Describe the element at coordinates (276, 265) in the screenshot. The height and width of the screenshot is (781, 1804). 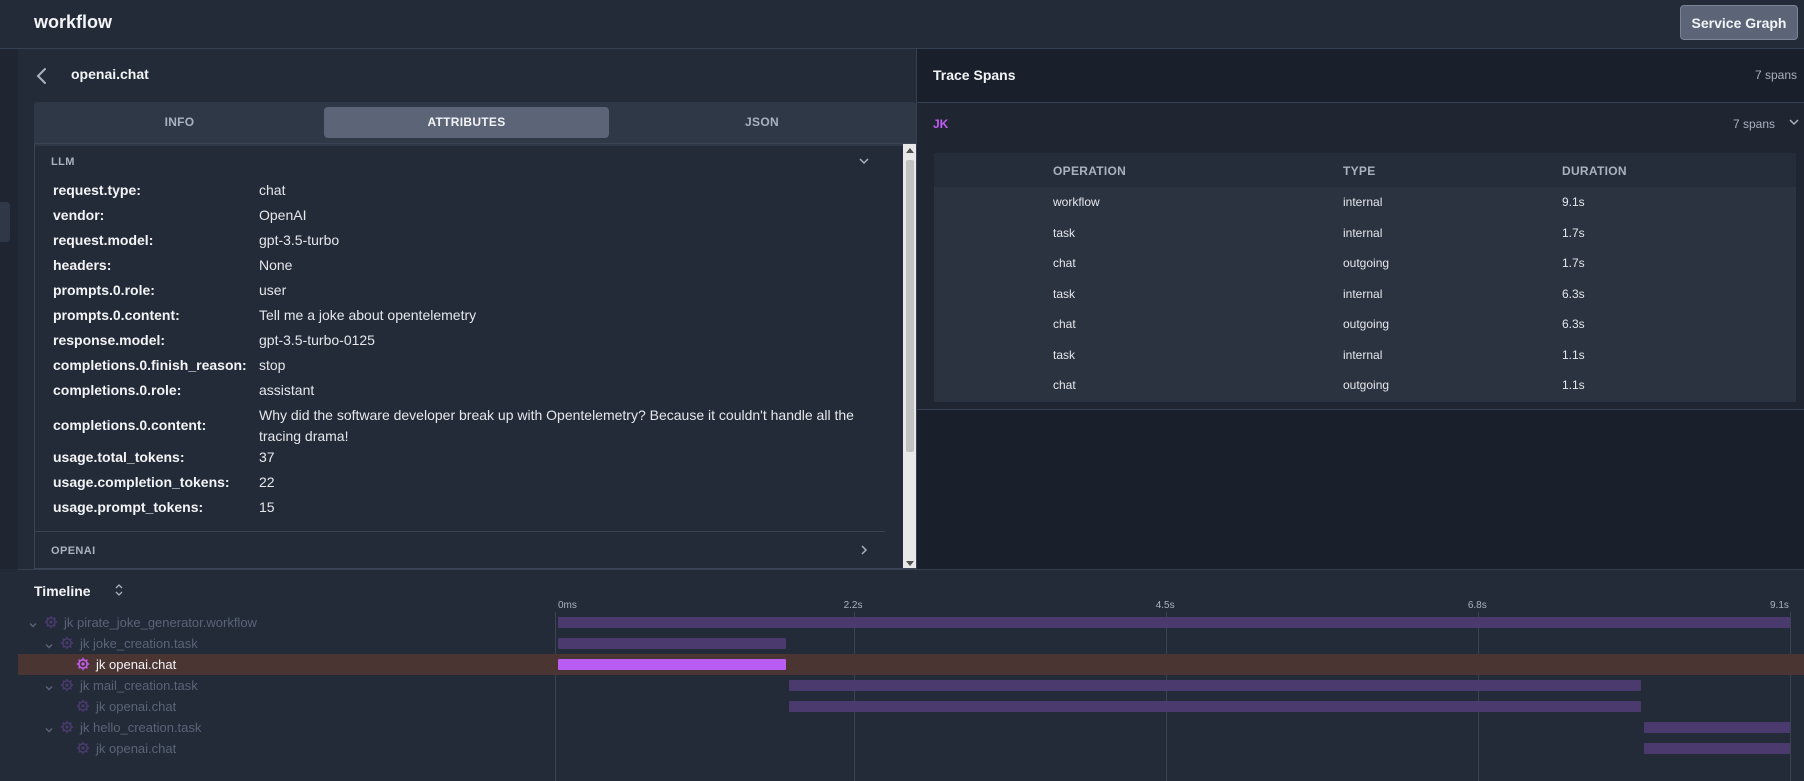
I see `attribute-value: None` at that location.